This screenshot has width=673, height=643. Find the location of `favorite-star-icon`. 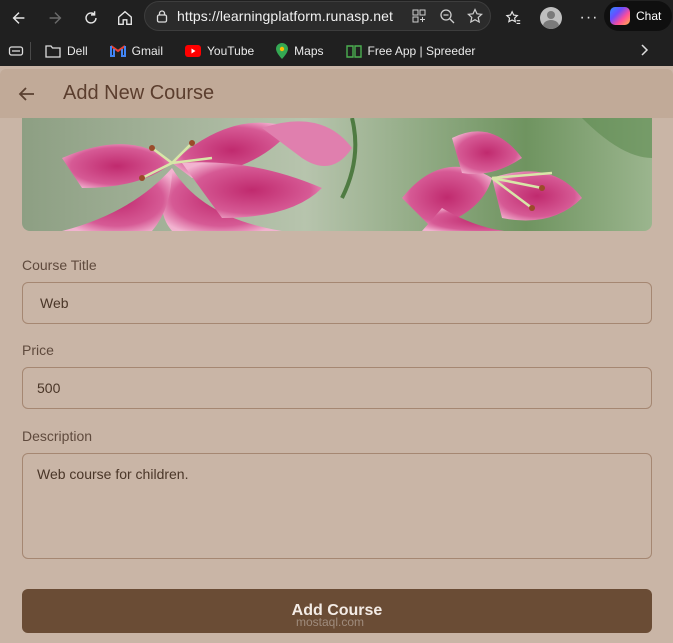

favorite-star-icon is located at coordinates (475, 16).